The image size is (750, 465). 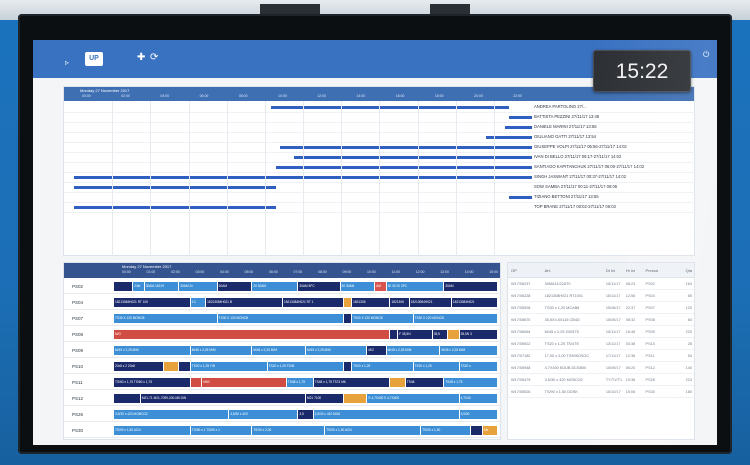 What do you see at coordinates (415, 334) in the screenshot?
I see `job-segment: F 35,5N` at bounding box center [415, 334].